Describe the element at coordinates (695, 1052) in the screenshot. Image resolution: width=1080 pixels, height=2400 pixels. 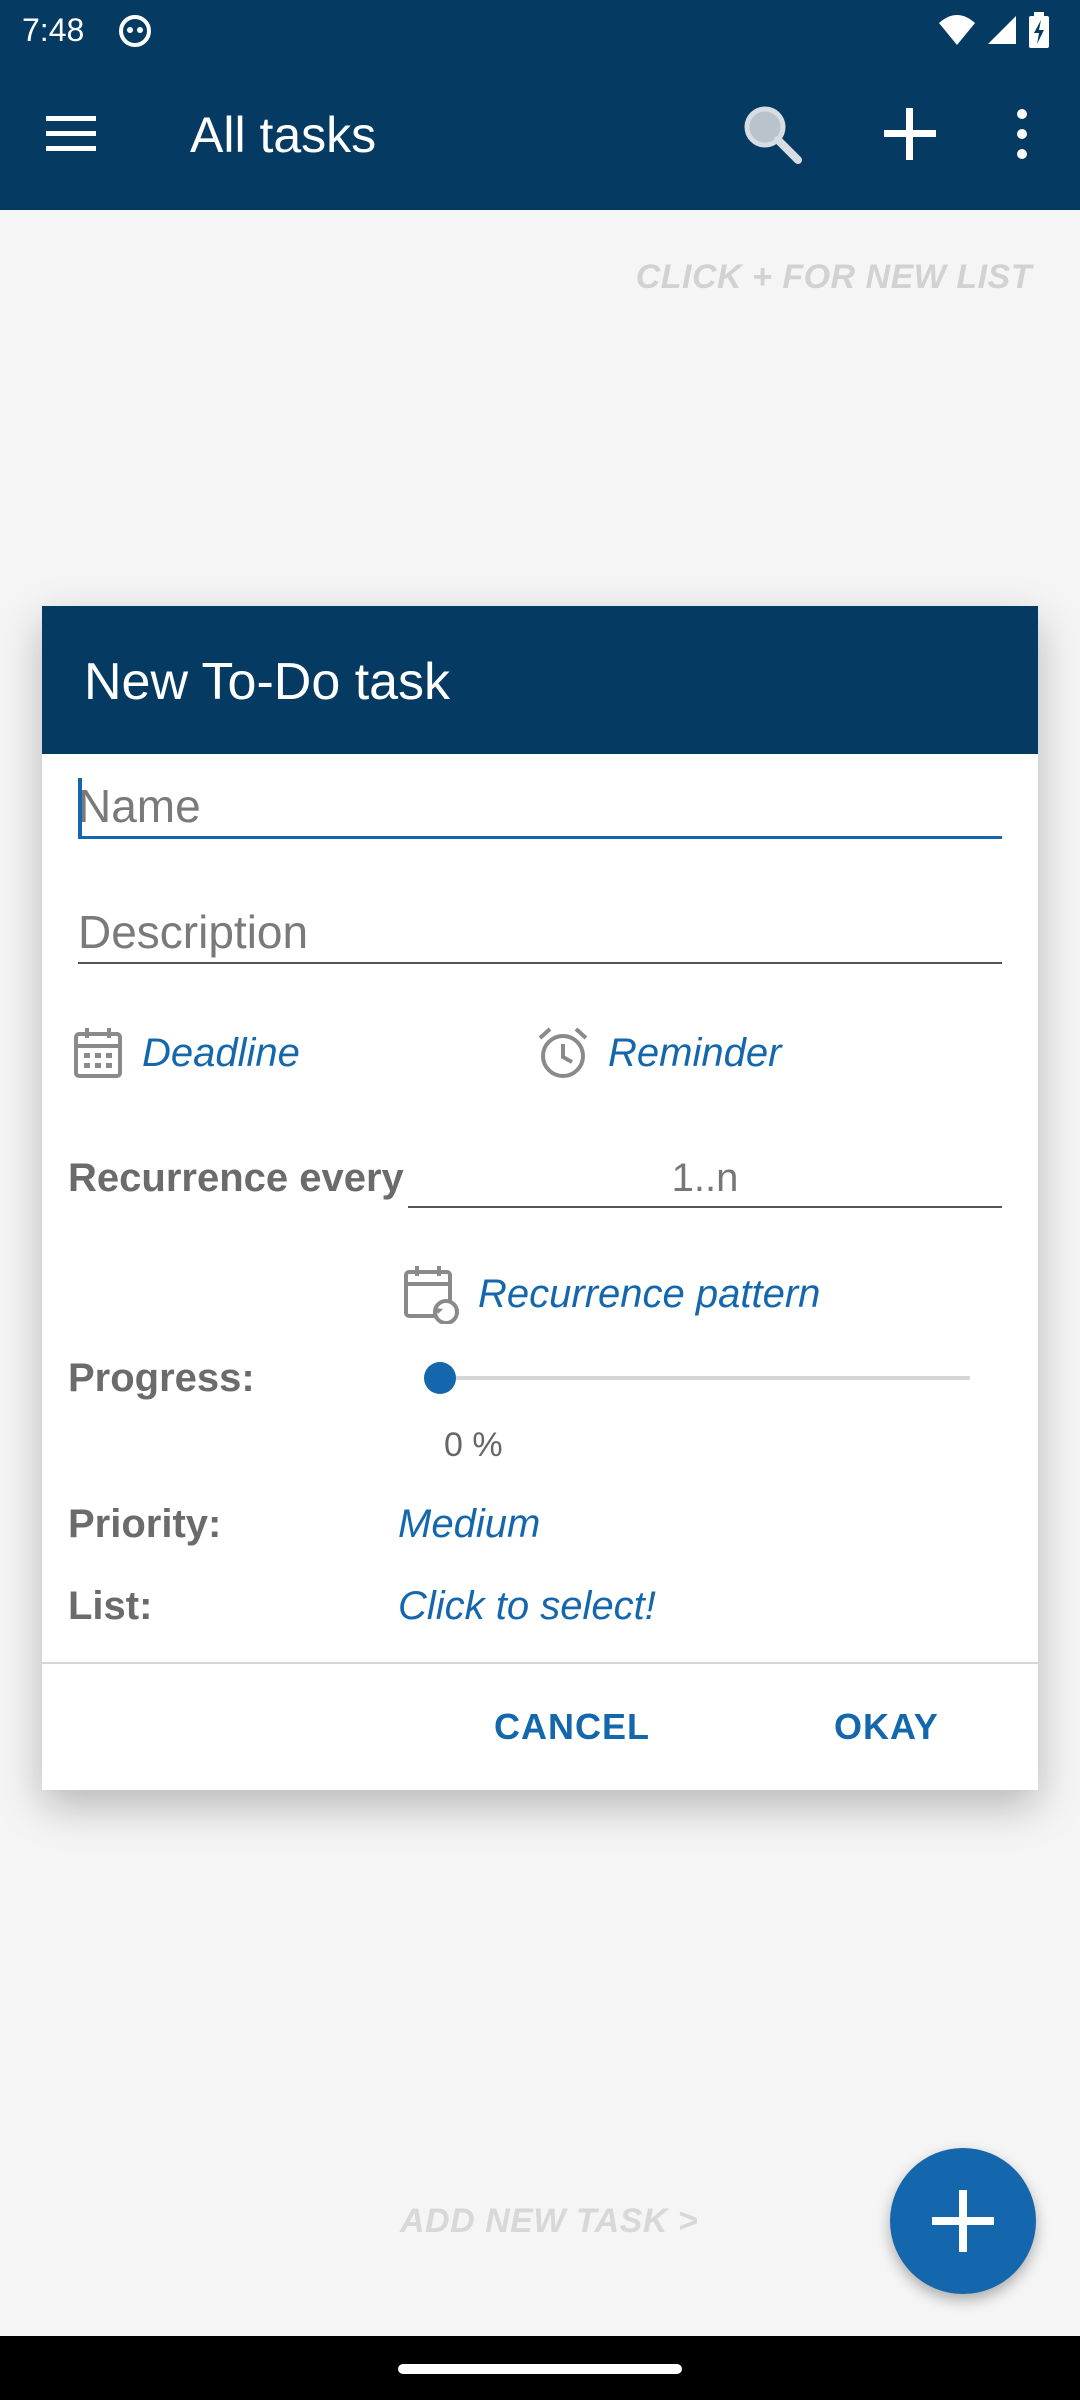
I see `reminder-label: Reminder` at that location.